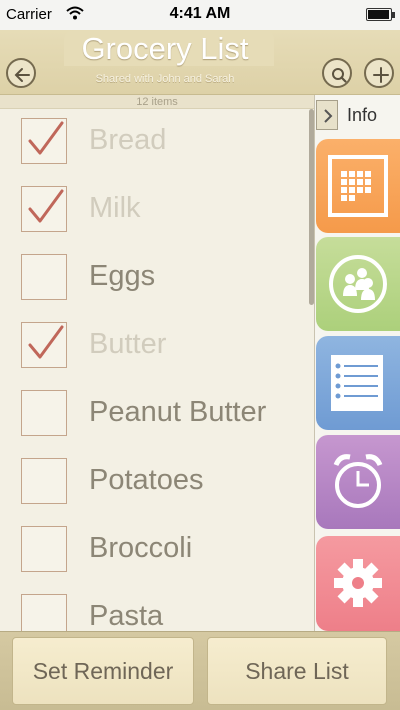 The image size is (400, 710). I want to click on item-label: Bread, so click(128, 140).